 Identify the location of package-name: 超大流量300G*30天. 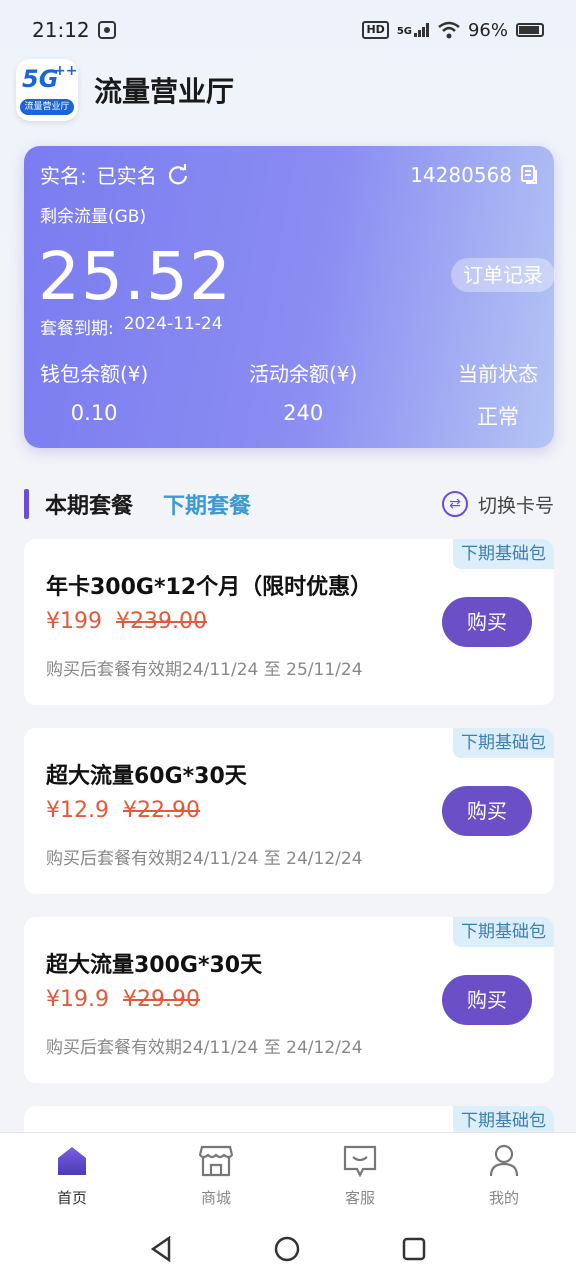
(154, 965).